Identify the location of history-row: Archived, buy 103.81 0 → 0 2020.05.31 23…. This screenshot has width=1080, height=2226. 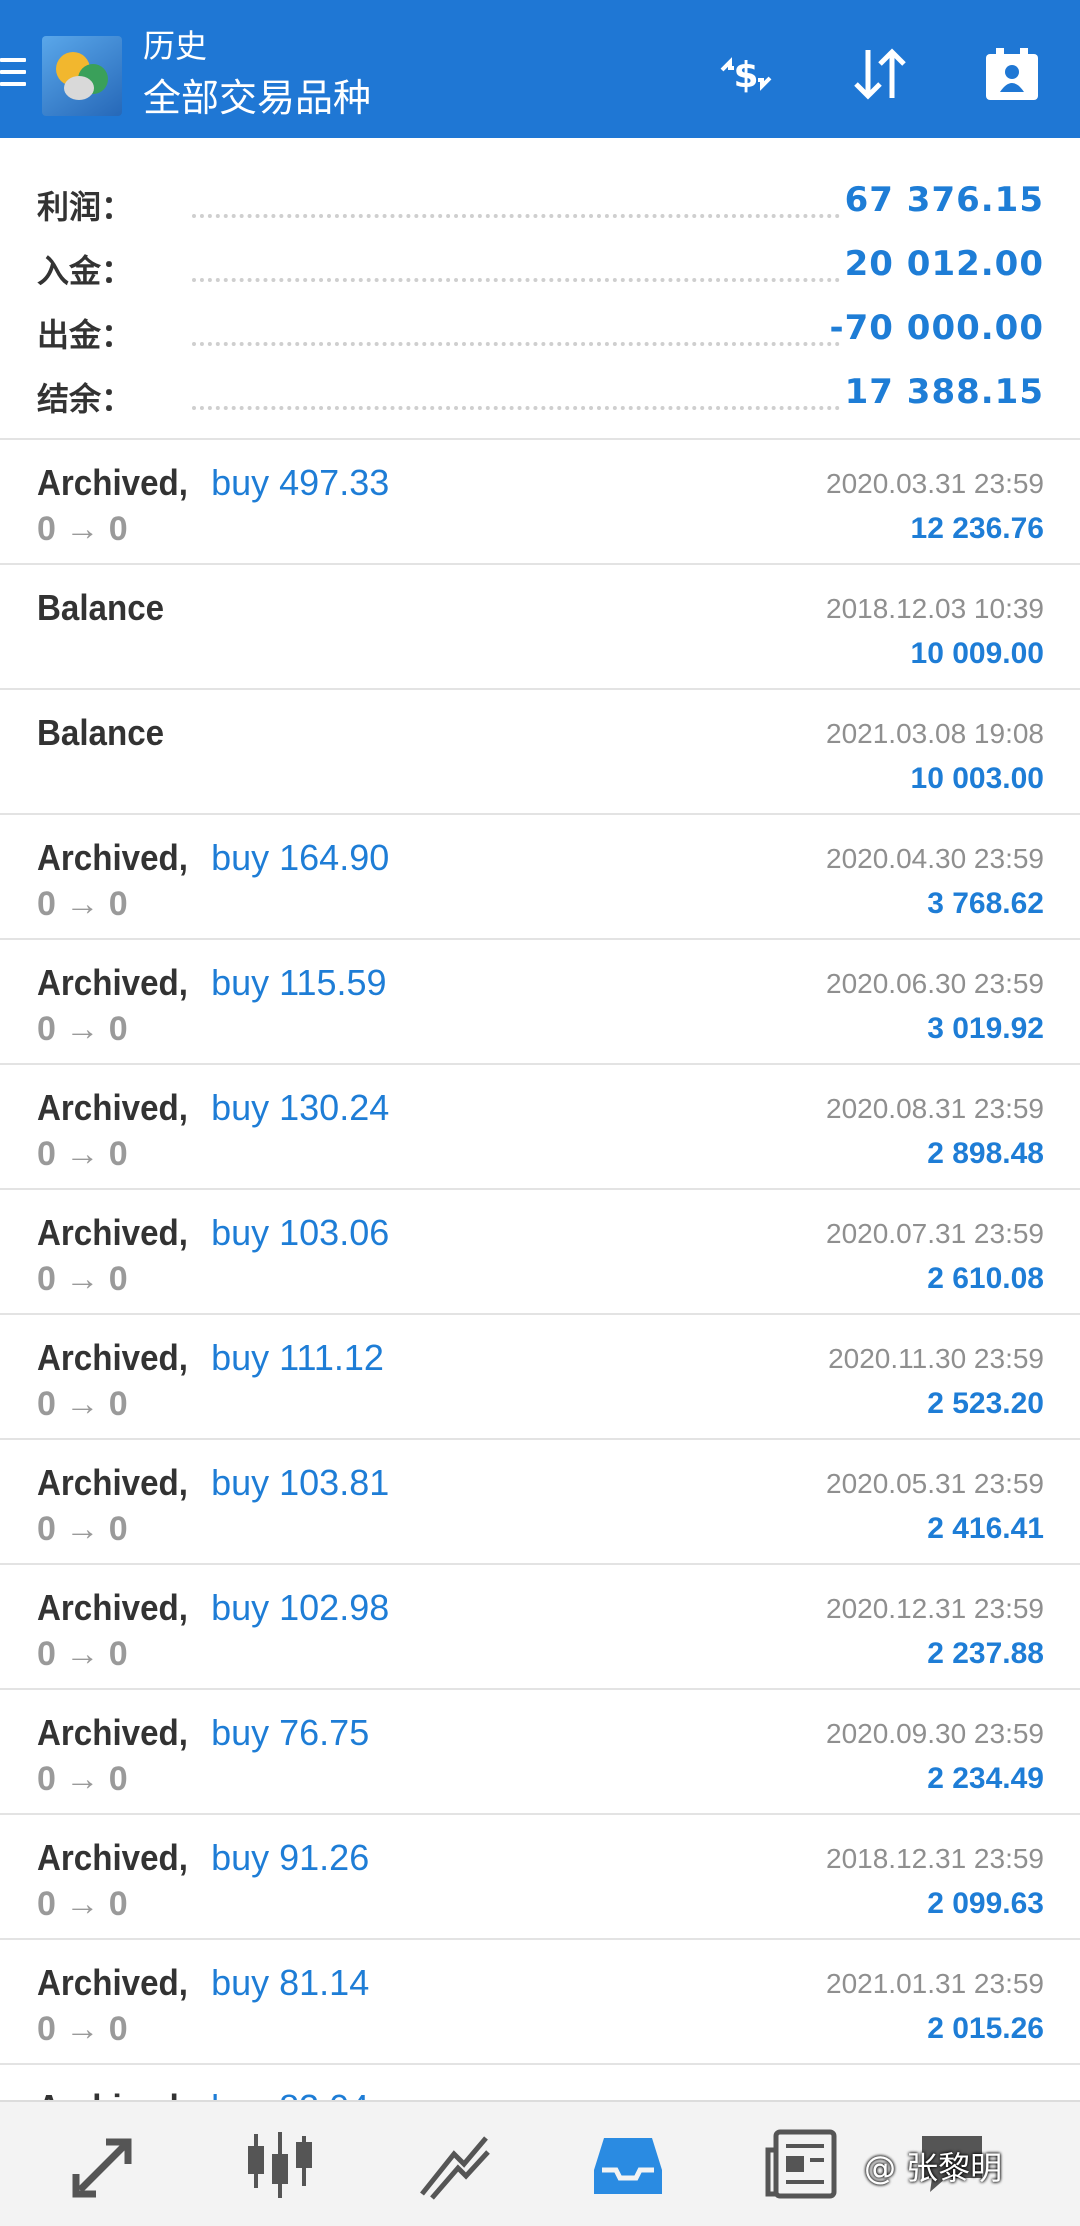
(540, 1502).